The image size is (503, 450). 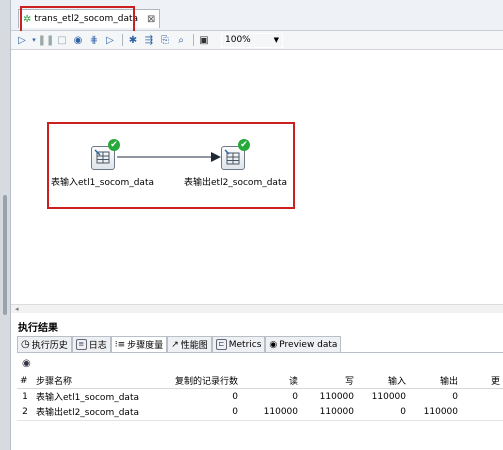 What do you see at coordinates (34, 40) in the screenshot?
I see `chevron-down-icon: ▾` at bounding box center [34, 40].